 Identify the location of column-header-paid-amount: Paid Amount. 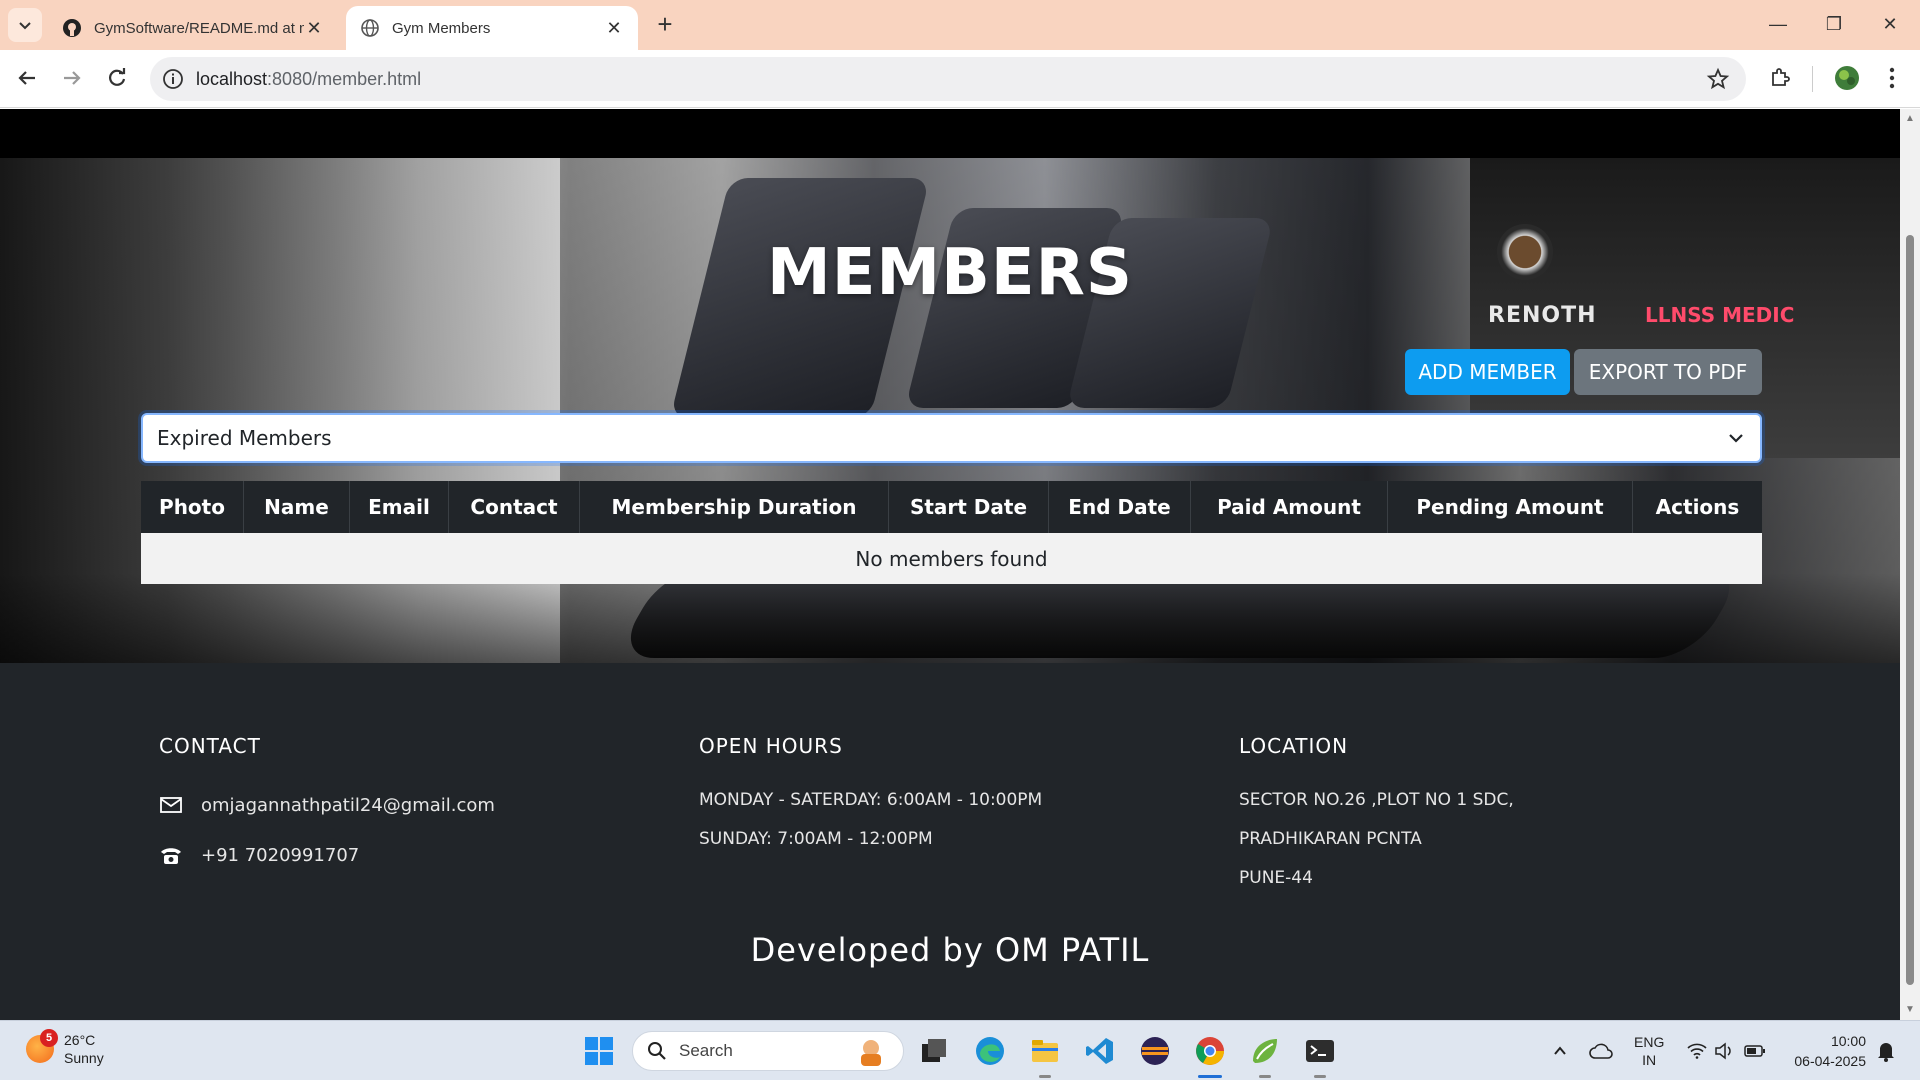
(1289, 507).